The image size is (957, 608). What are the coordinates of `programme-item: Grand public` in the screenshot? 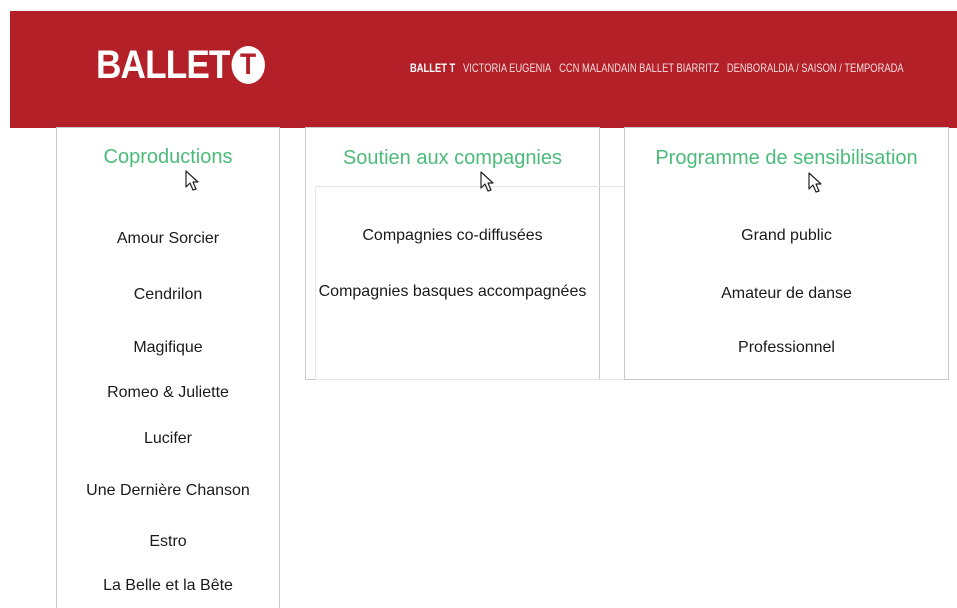 It's located at (786, 236).